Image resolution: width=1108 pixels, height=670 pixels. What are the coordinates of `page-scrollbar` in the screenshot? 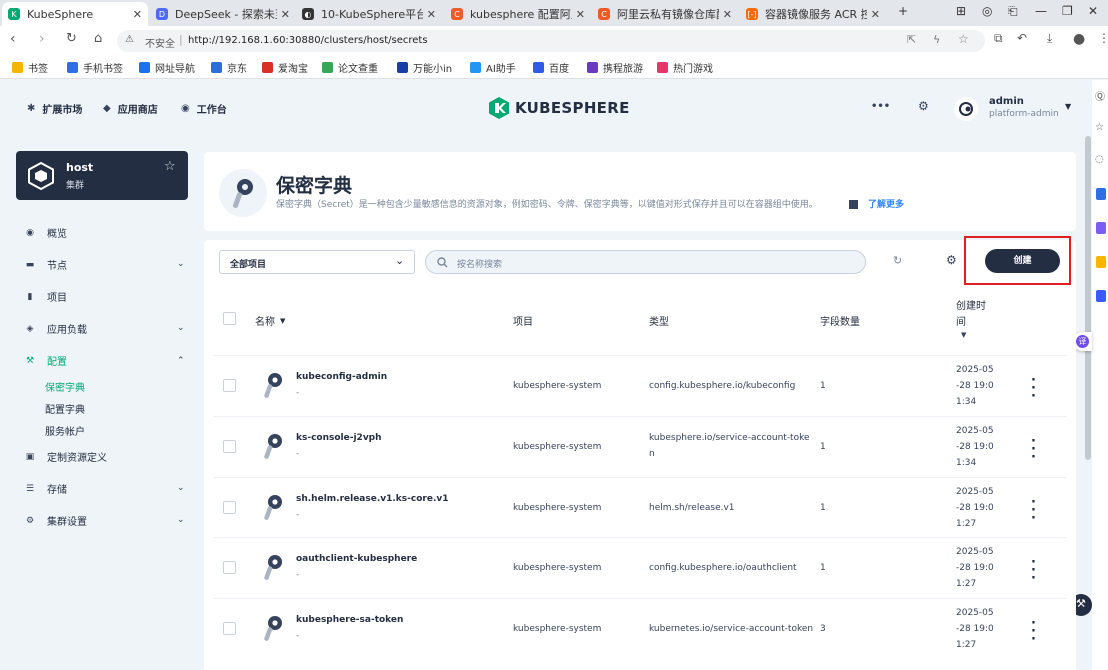 It's located at (1088, 298).